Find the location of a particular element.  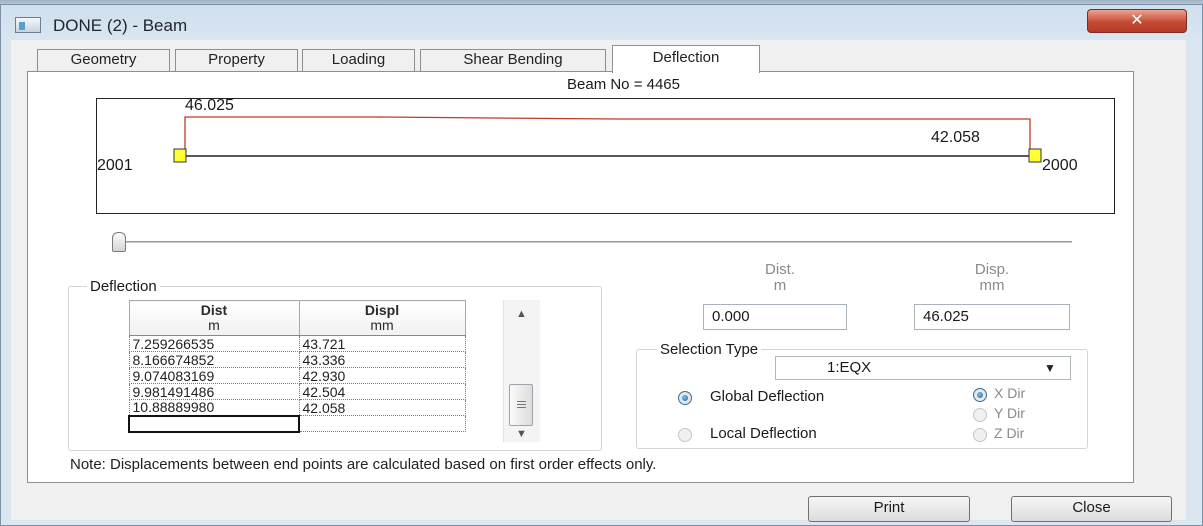

table-row: 7.259266535 43.721 is located at coordinates (297, 343).